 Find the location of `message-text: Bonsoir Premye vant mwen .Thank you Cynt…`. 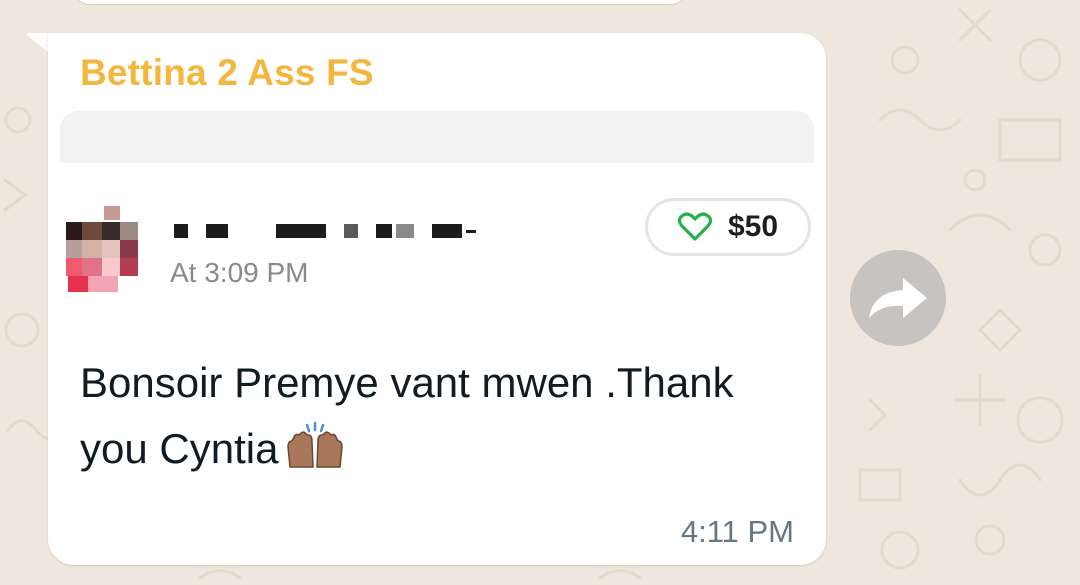

message-text: Bonsoir Premye vant mwen .Thank you Cynt… is located at coordinates (410, 416).